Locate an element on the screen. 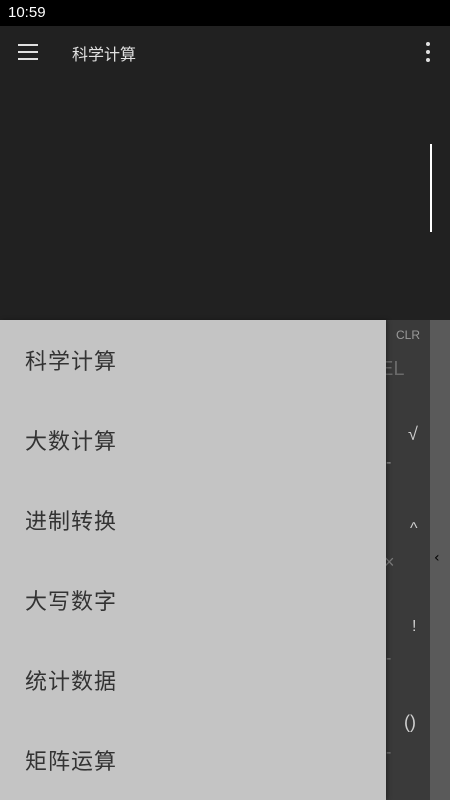 The width and height of the screenshot is (450, 800). status-bar: 10:59 is located at coordinates (225, 13).